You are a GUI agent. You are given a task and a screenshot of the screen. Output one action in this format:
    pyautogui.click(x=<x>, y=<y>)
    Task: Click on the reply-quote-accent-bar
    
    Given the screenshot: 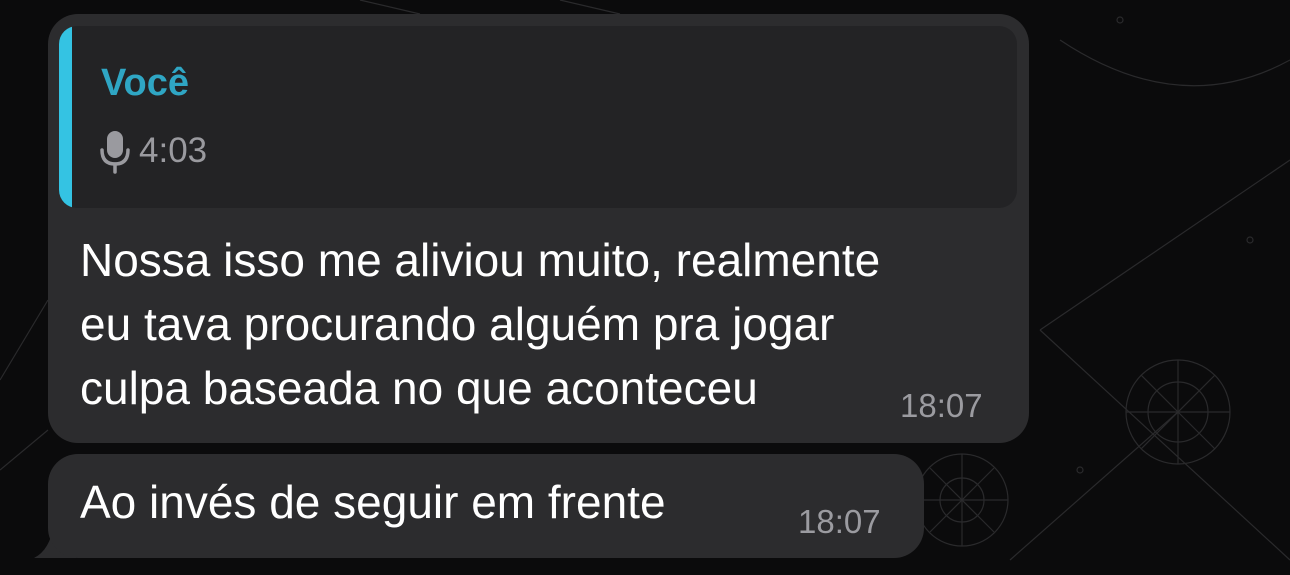 What is the action you would take?
    pyautogui.click(x=65, y=117)
    